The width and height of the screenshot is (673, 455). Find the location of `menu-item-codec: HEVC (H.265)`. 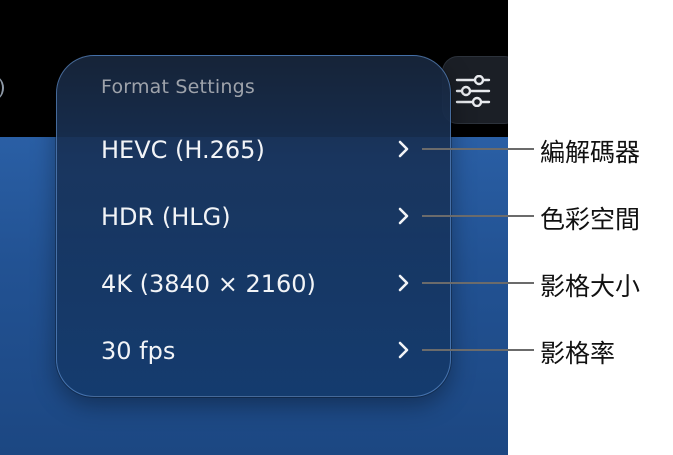

menu-item-codec: HEVC (H.265) is located at coordinates (253, 150).